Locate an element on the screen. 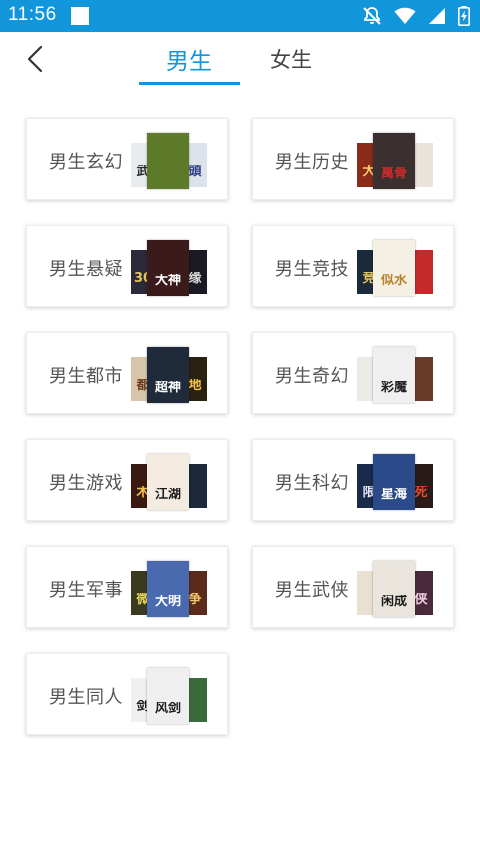  battery-charging-icon is located at coordinates (464, 16).